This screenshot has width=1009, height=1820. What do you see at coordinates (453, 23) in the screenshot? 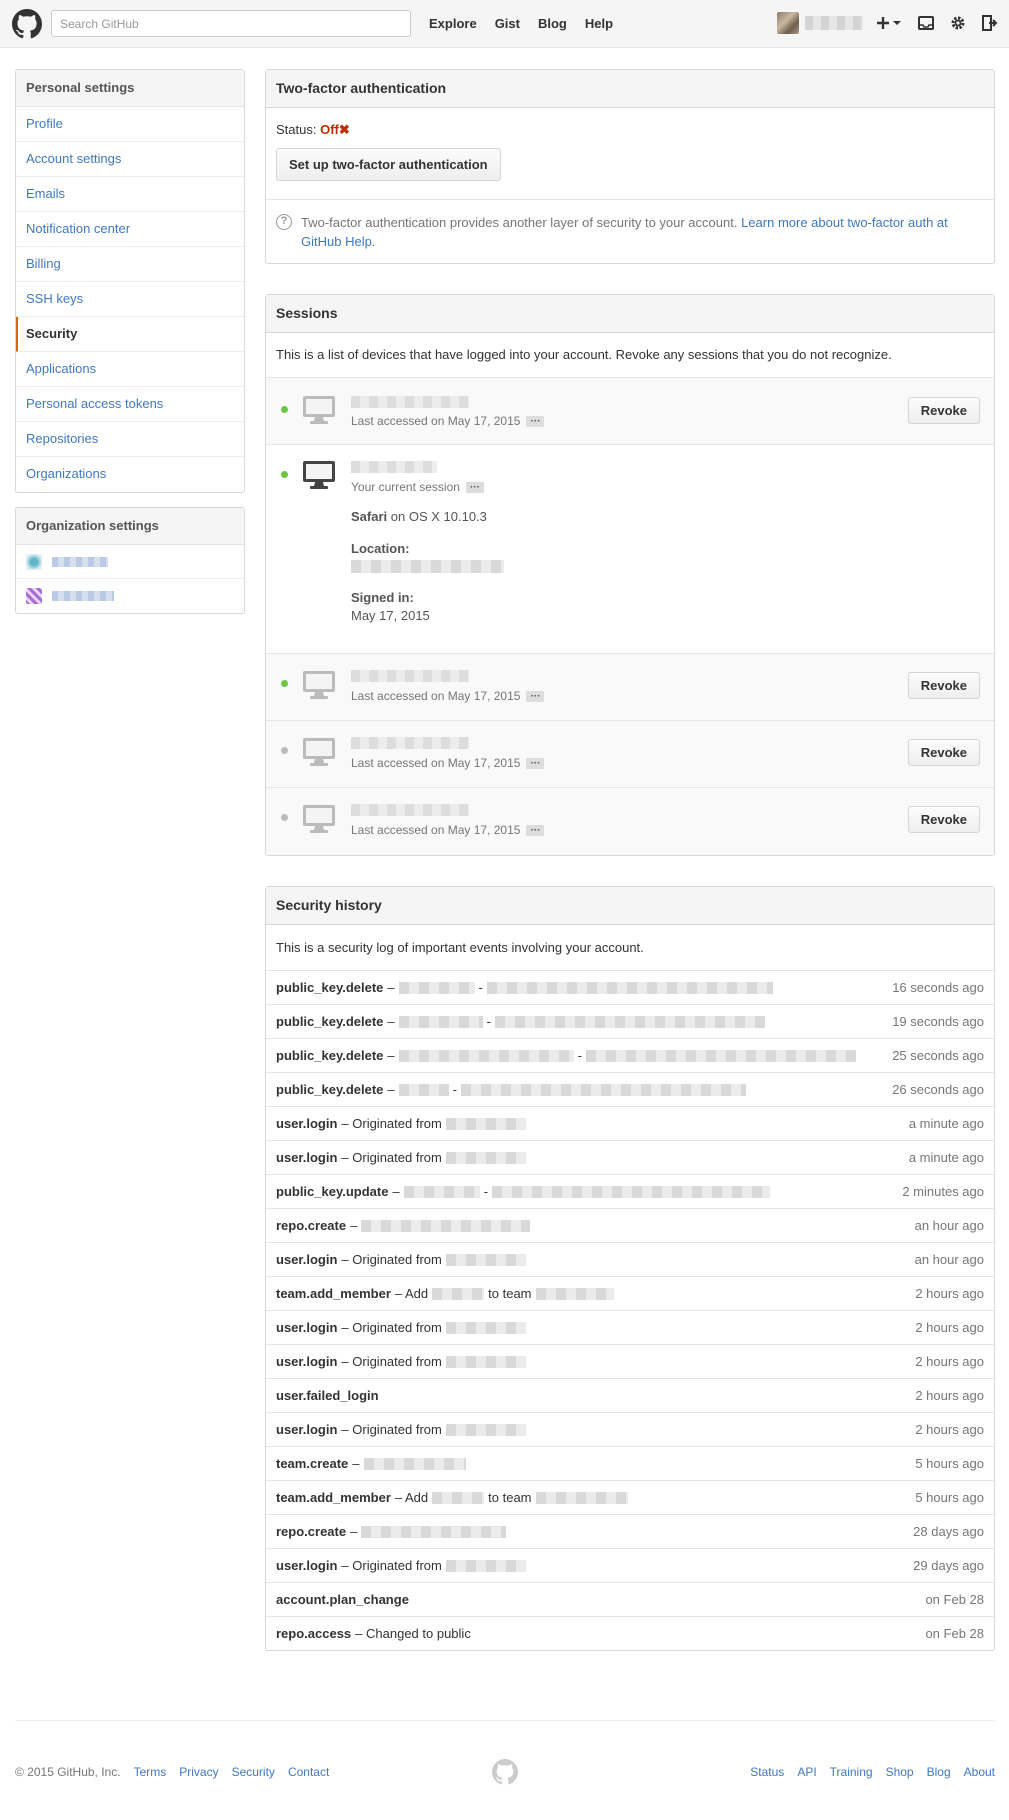
I see `nav-explore: Explore` at bounding box center [453, 23].